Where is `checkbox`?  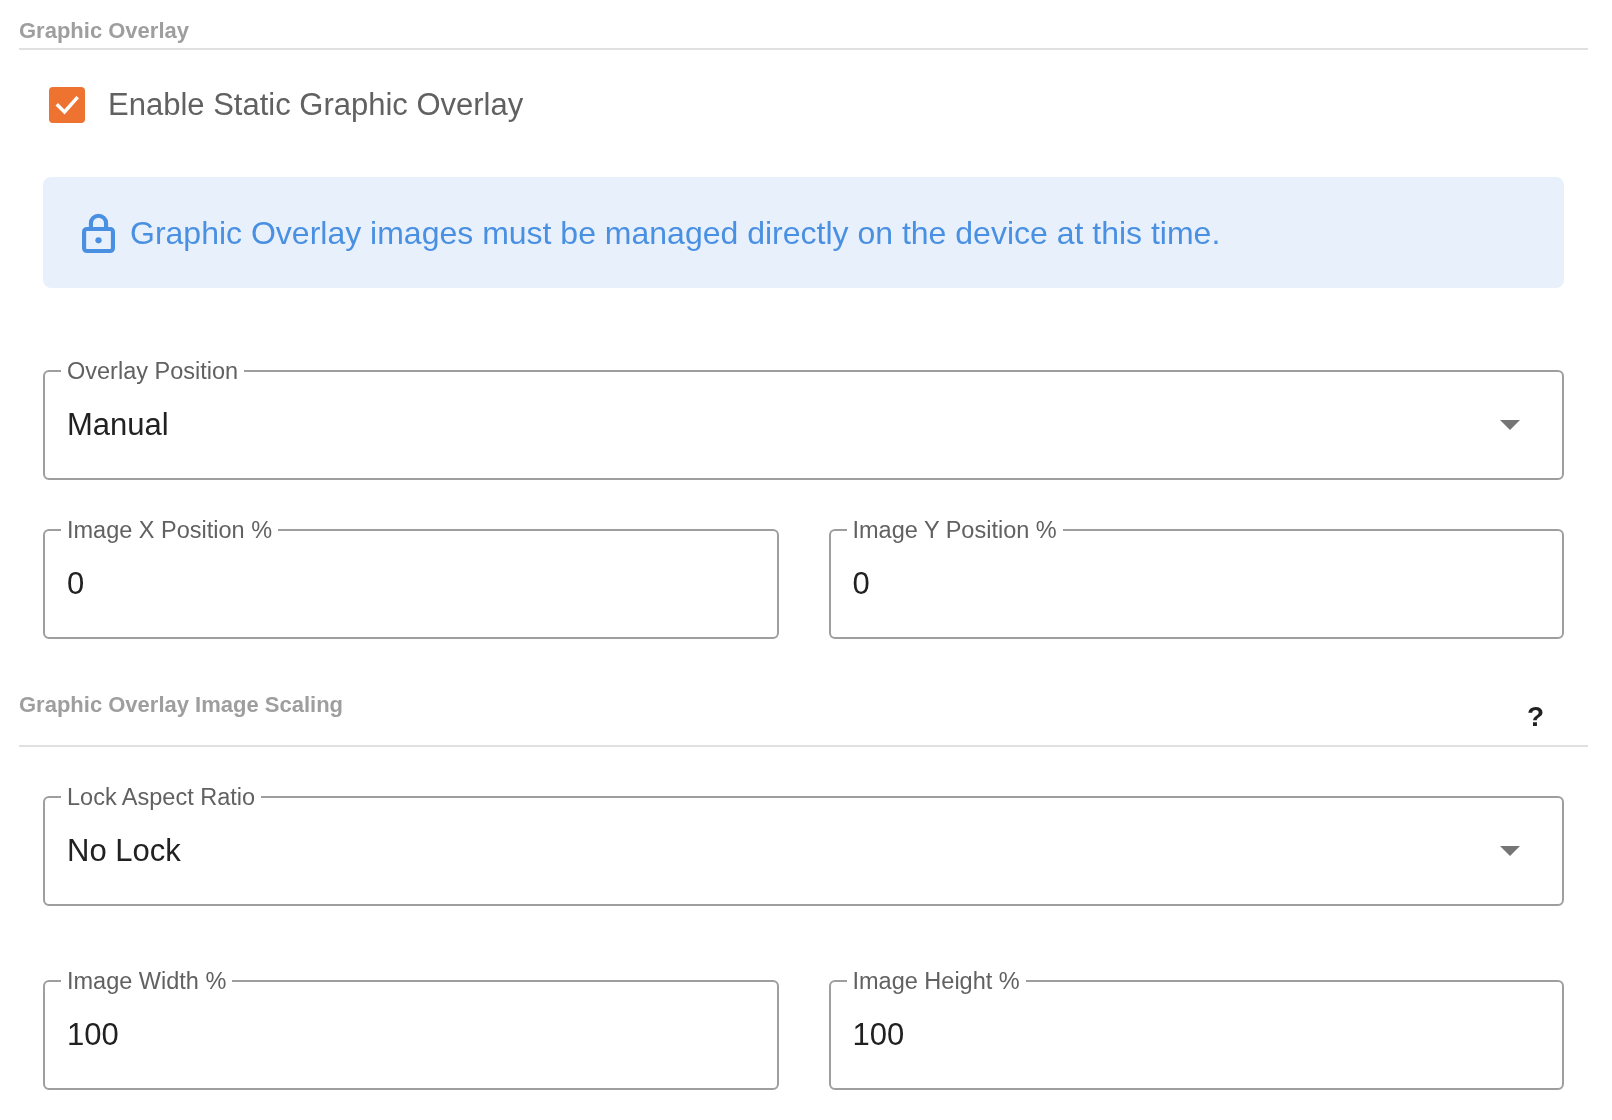 checkbox is located at coordinates (67, 105).